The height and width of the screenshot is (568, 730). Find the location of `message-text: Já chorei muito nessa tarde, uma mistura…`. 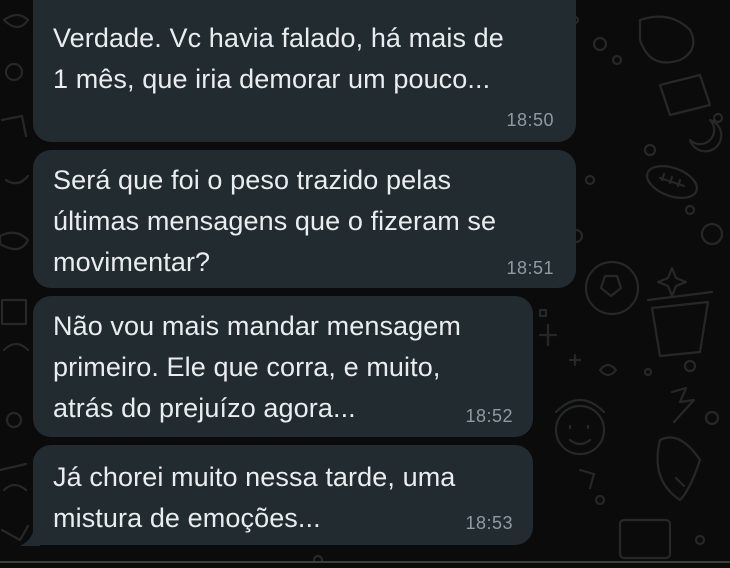

message-text: Já chorei muito nessa tarde, uma mistura… is located at coordinates (254, 497).